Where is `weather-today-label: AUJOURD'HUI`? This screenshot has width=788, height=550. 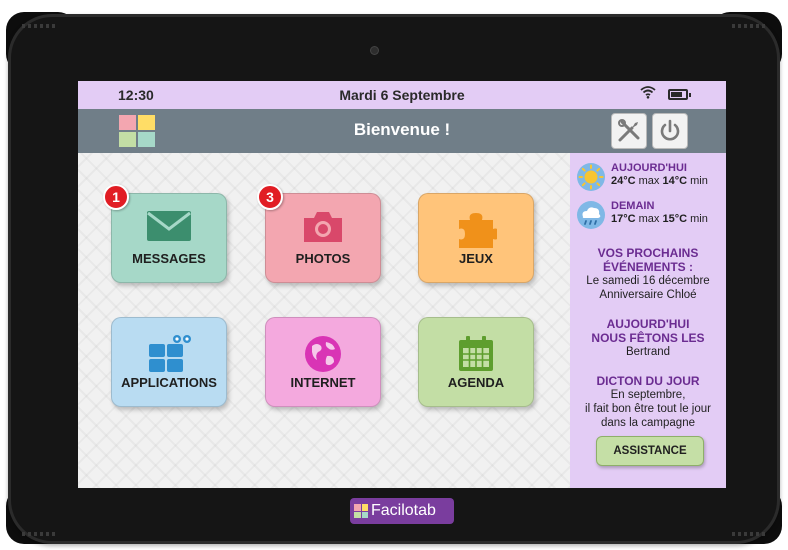 weather-today-label: AUJOURD'HUI is located at coordinates (649, 168).